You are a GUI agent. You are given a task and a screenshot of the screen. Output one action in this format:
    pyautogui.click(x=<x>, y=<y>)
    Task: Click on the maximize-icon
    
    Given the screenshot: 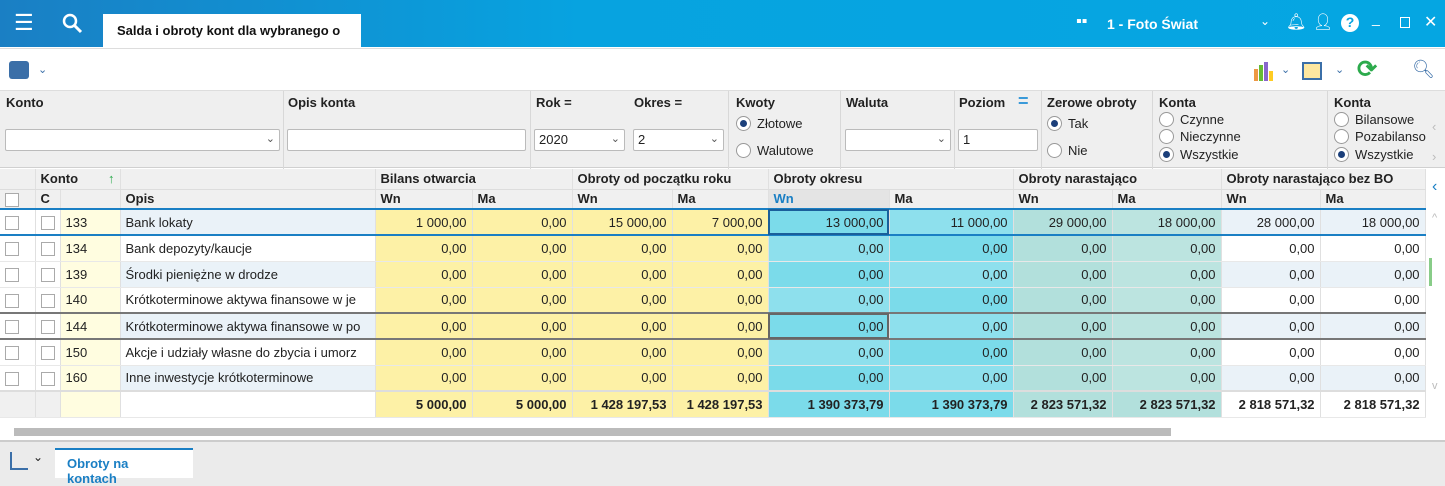 What is the action you would take?
    pyautogui.click(x=1405, y=22)
    